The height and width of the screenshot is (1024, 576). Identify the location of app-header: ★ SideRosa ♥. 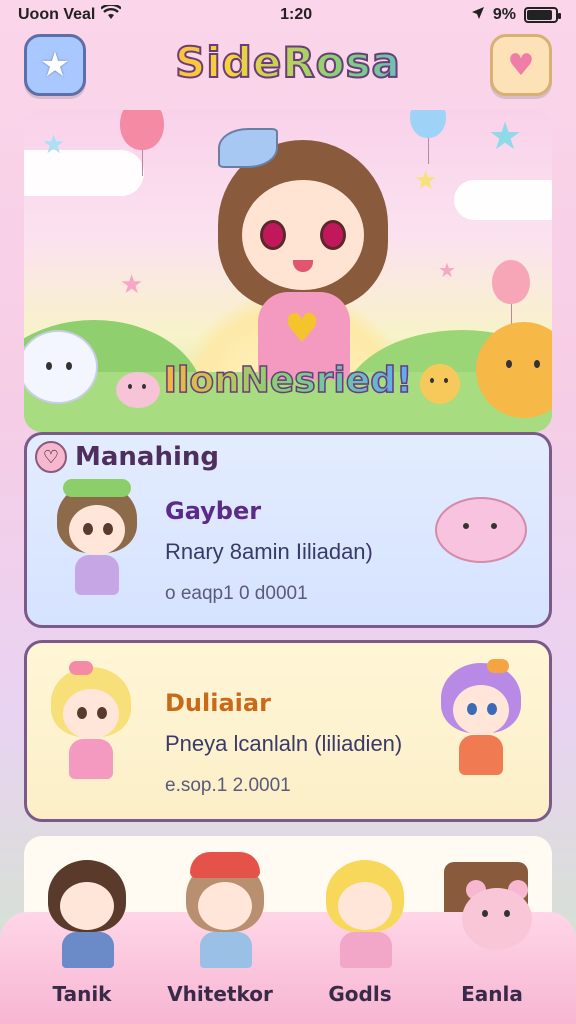
(288, 70).